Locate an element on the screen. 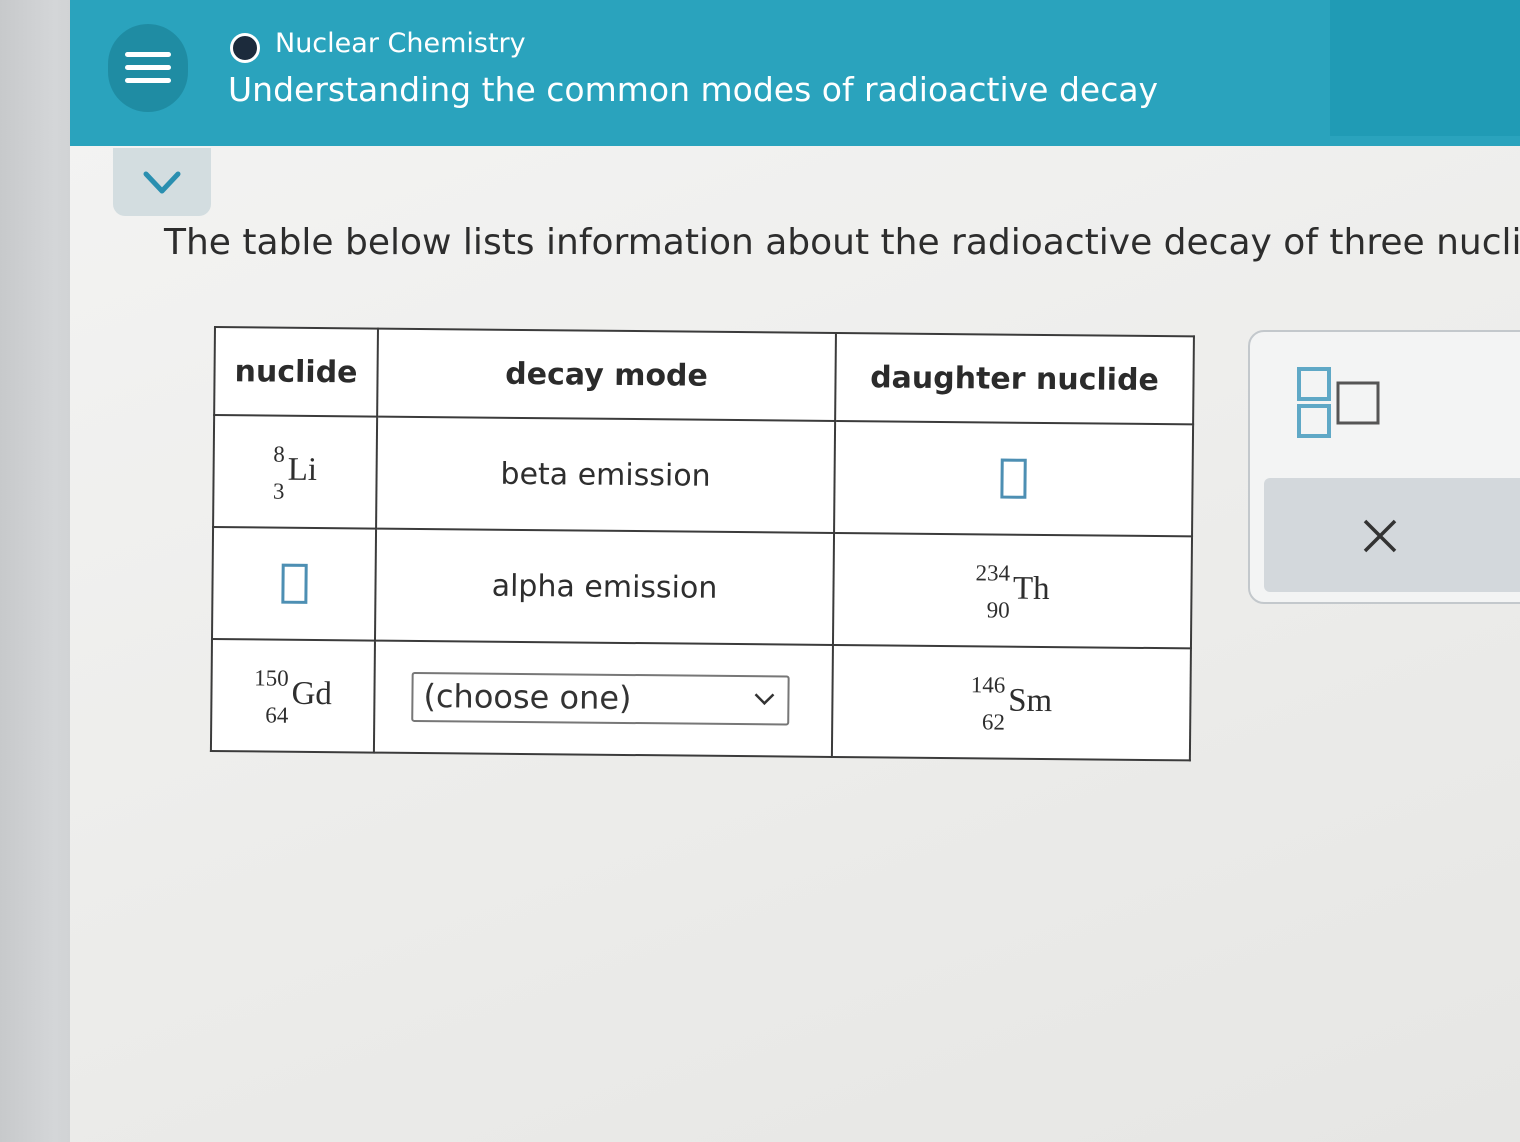  hamburger-menu-button is located at coordinates (148, 68).